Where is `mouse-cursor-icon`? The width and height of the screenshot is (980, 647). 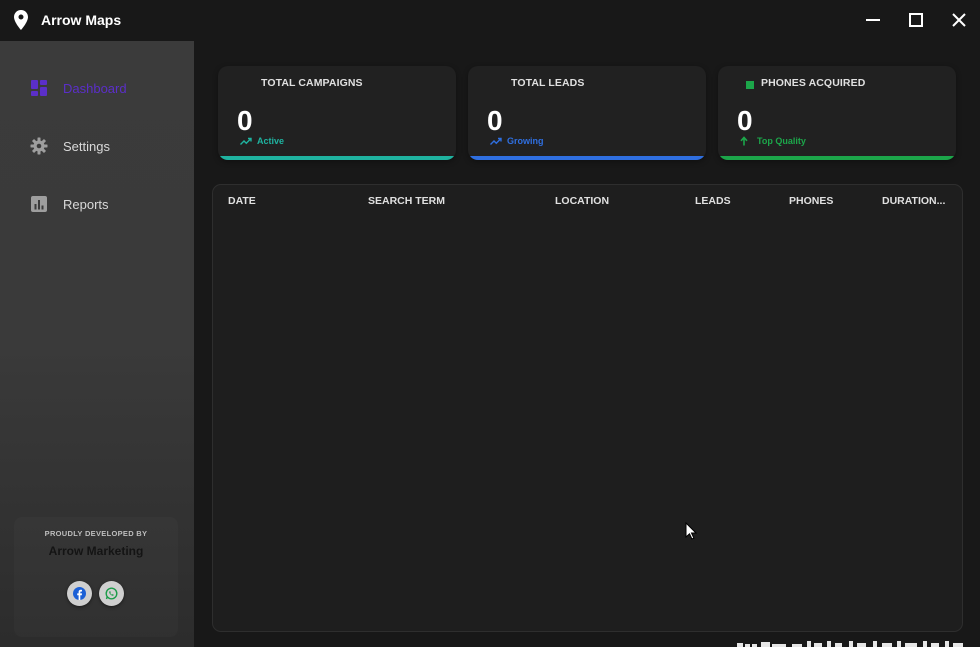 mouse-cursor-icon is located at coordinates (691, 531).